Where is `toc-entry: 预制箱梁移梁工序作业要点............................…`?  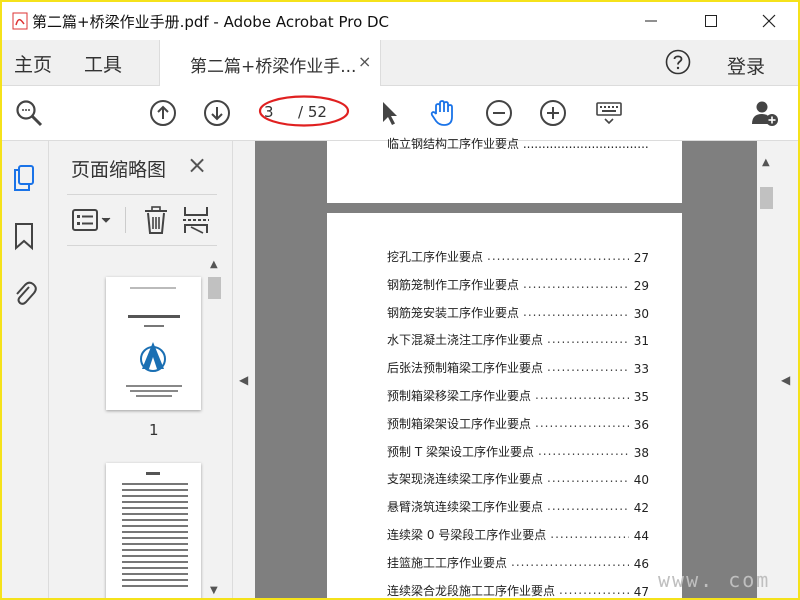
toc-entry: 预制箱梁移梁工序作业要点............................… is located at coordinates (518, 394).